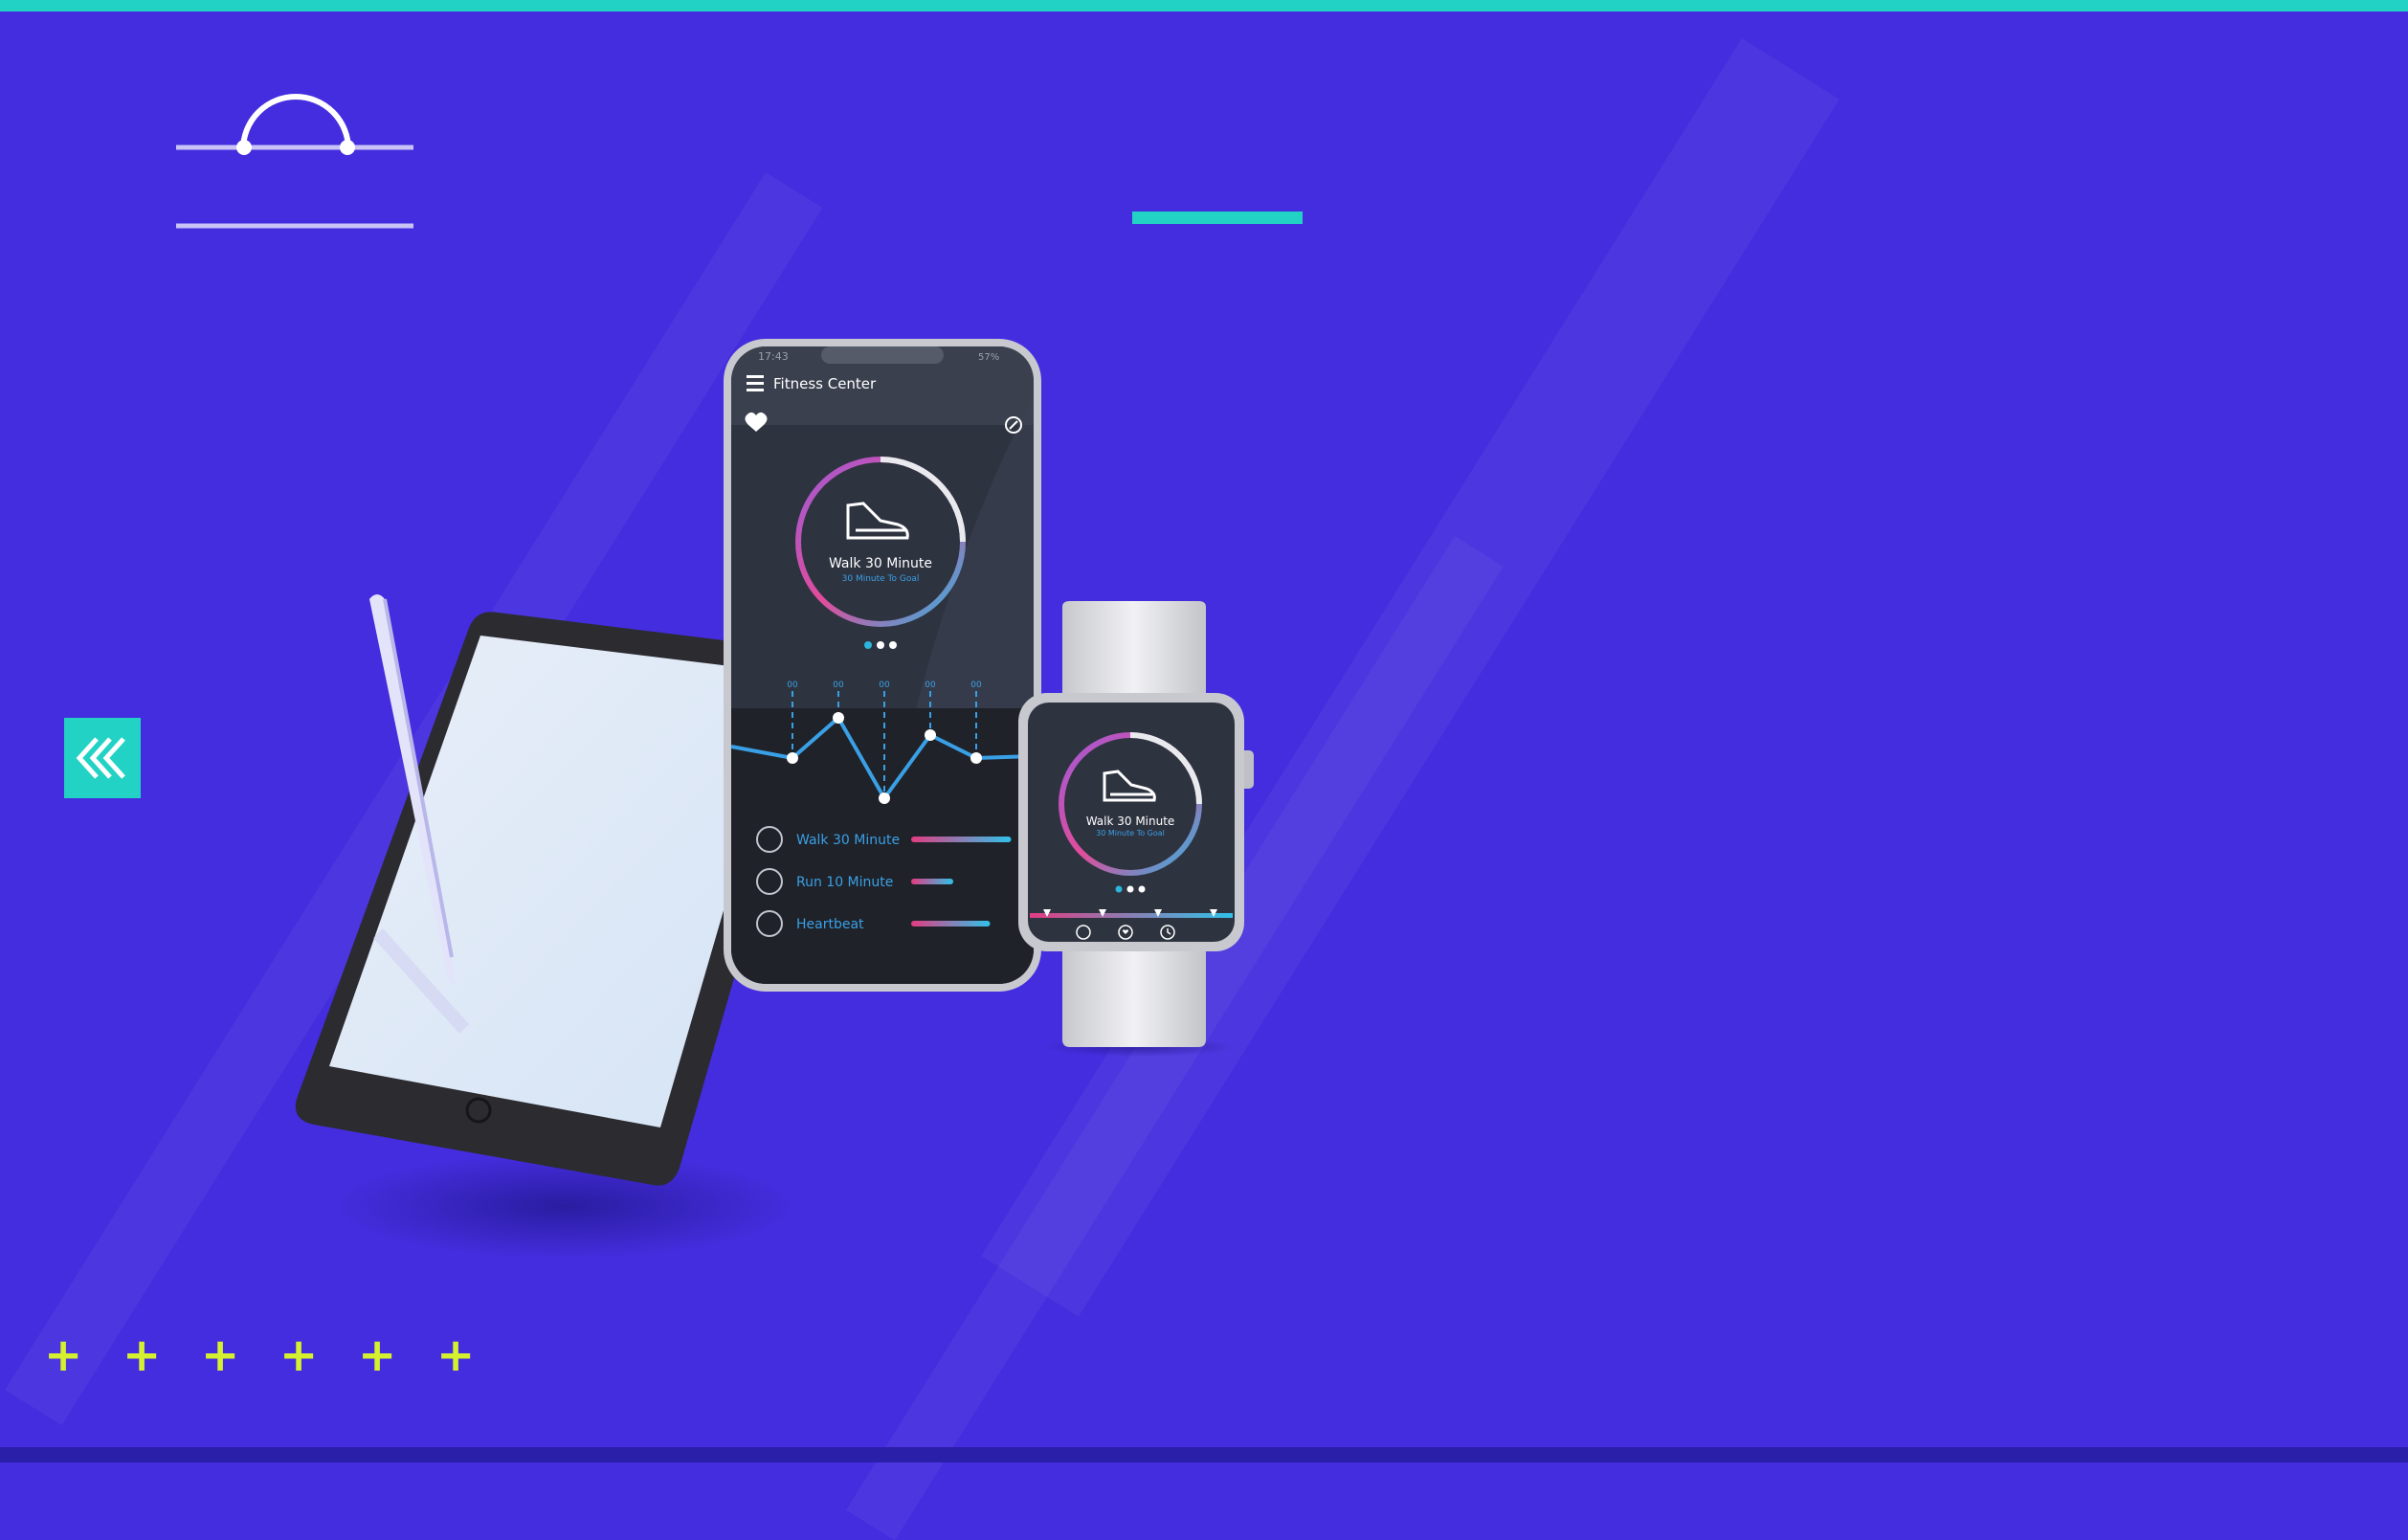 Image resolution: width=2408 pixels, height=1540 pixels. What do you see at coordinates (844, 883) in the screenshot?
I see `activity-label: Run 10 Minute` at bounding box center [844, 883].